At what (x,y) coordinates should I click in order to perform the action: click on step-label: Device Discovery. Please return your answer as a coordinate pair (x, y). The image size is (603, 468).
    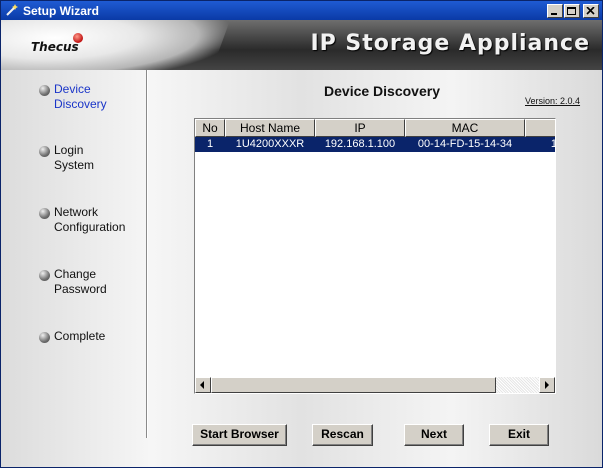
    Looking at the image, I should click on (80, 96).